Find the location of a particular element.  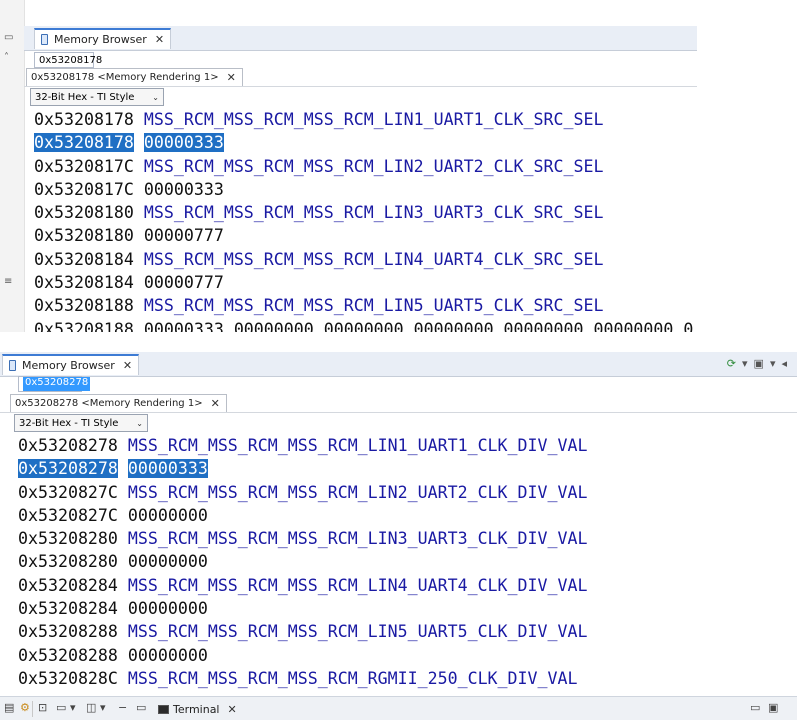

tab-memory-rendering: 0x53208278 <Memory Rendering 1> ✕ is located at coordinates (118, 403).